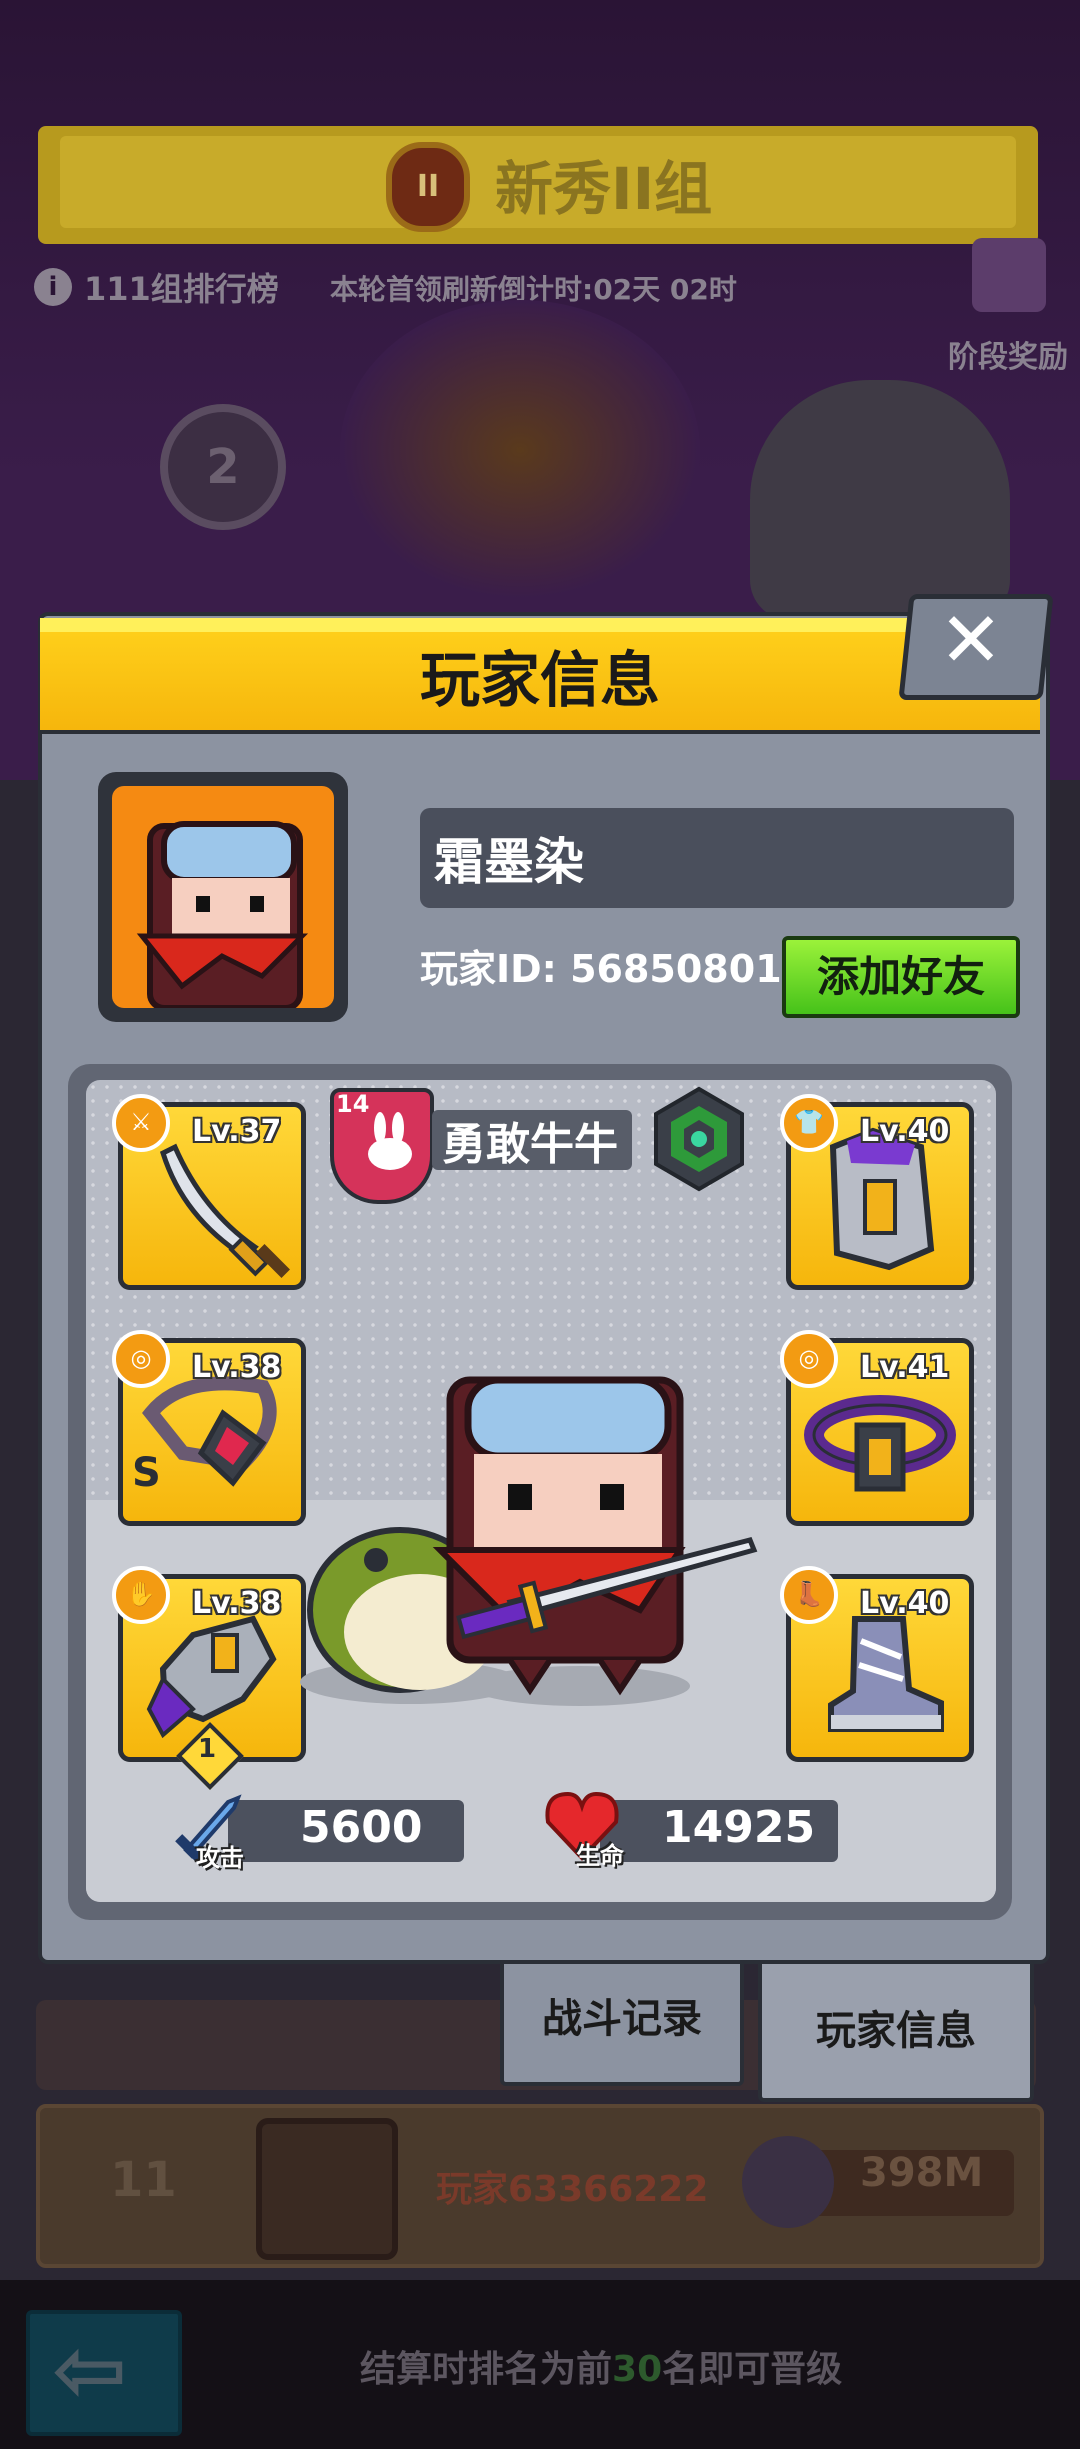 This screenshot has height=2449, width=1080. I want to click on group-rank-badge: II, so click(428, 186).